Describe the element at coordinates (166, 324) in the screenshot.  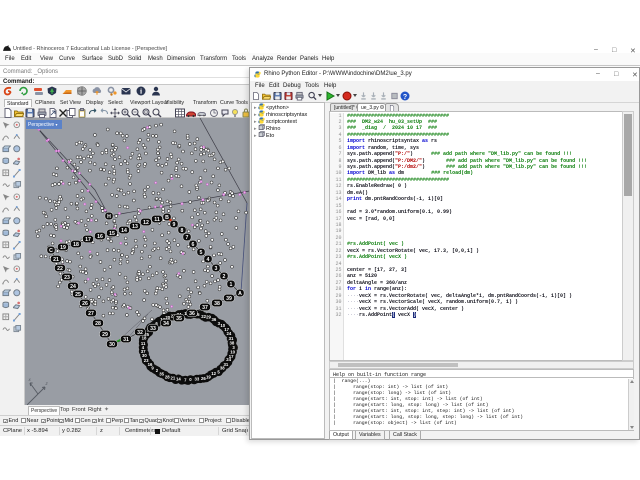
I see `svg-text: 34` at that location.